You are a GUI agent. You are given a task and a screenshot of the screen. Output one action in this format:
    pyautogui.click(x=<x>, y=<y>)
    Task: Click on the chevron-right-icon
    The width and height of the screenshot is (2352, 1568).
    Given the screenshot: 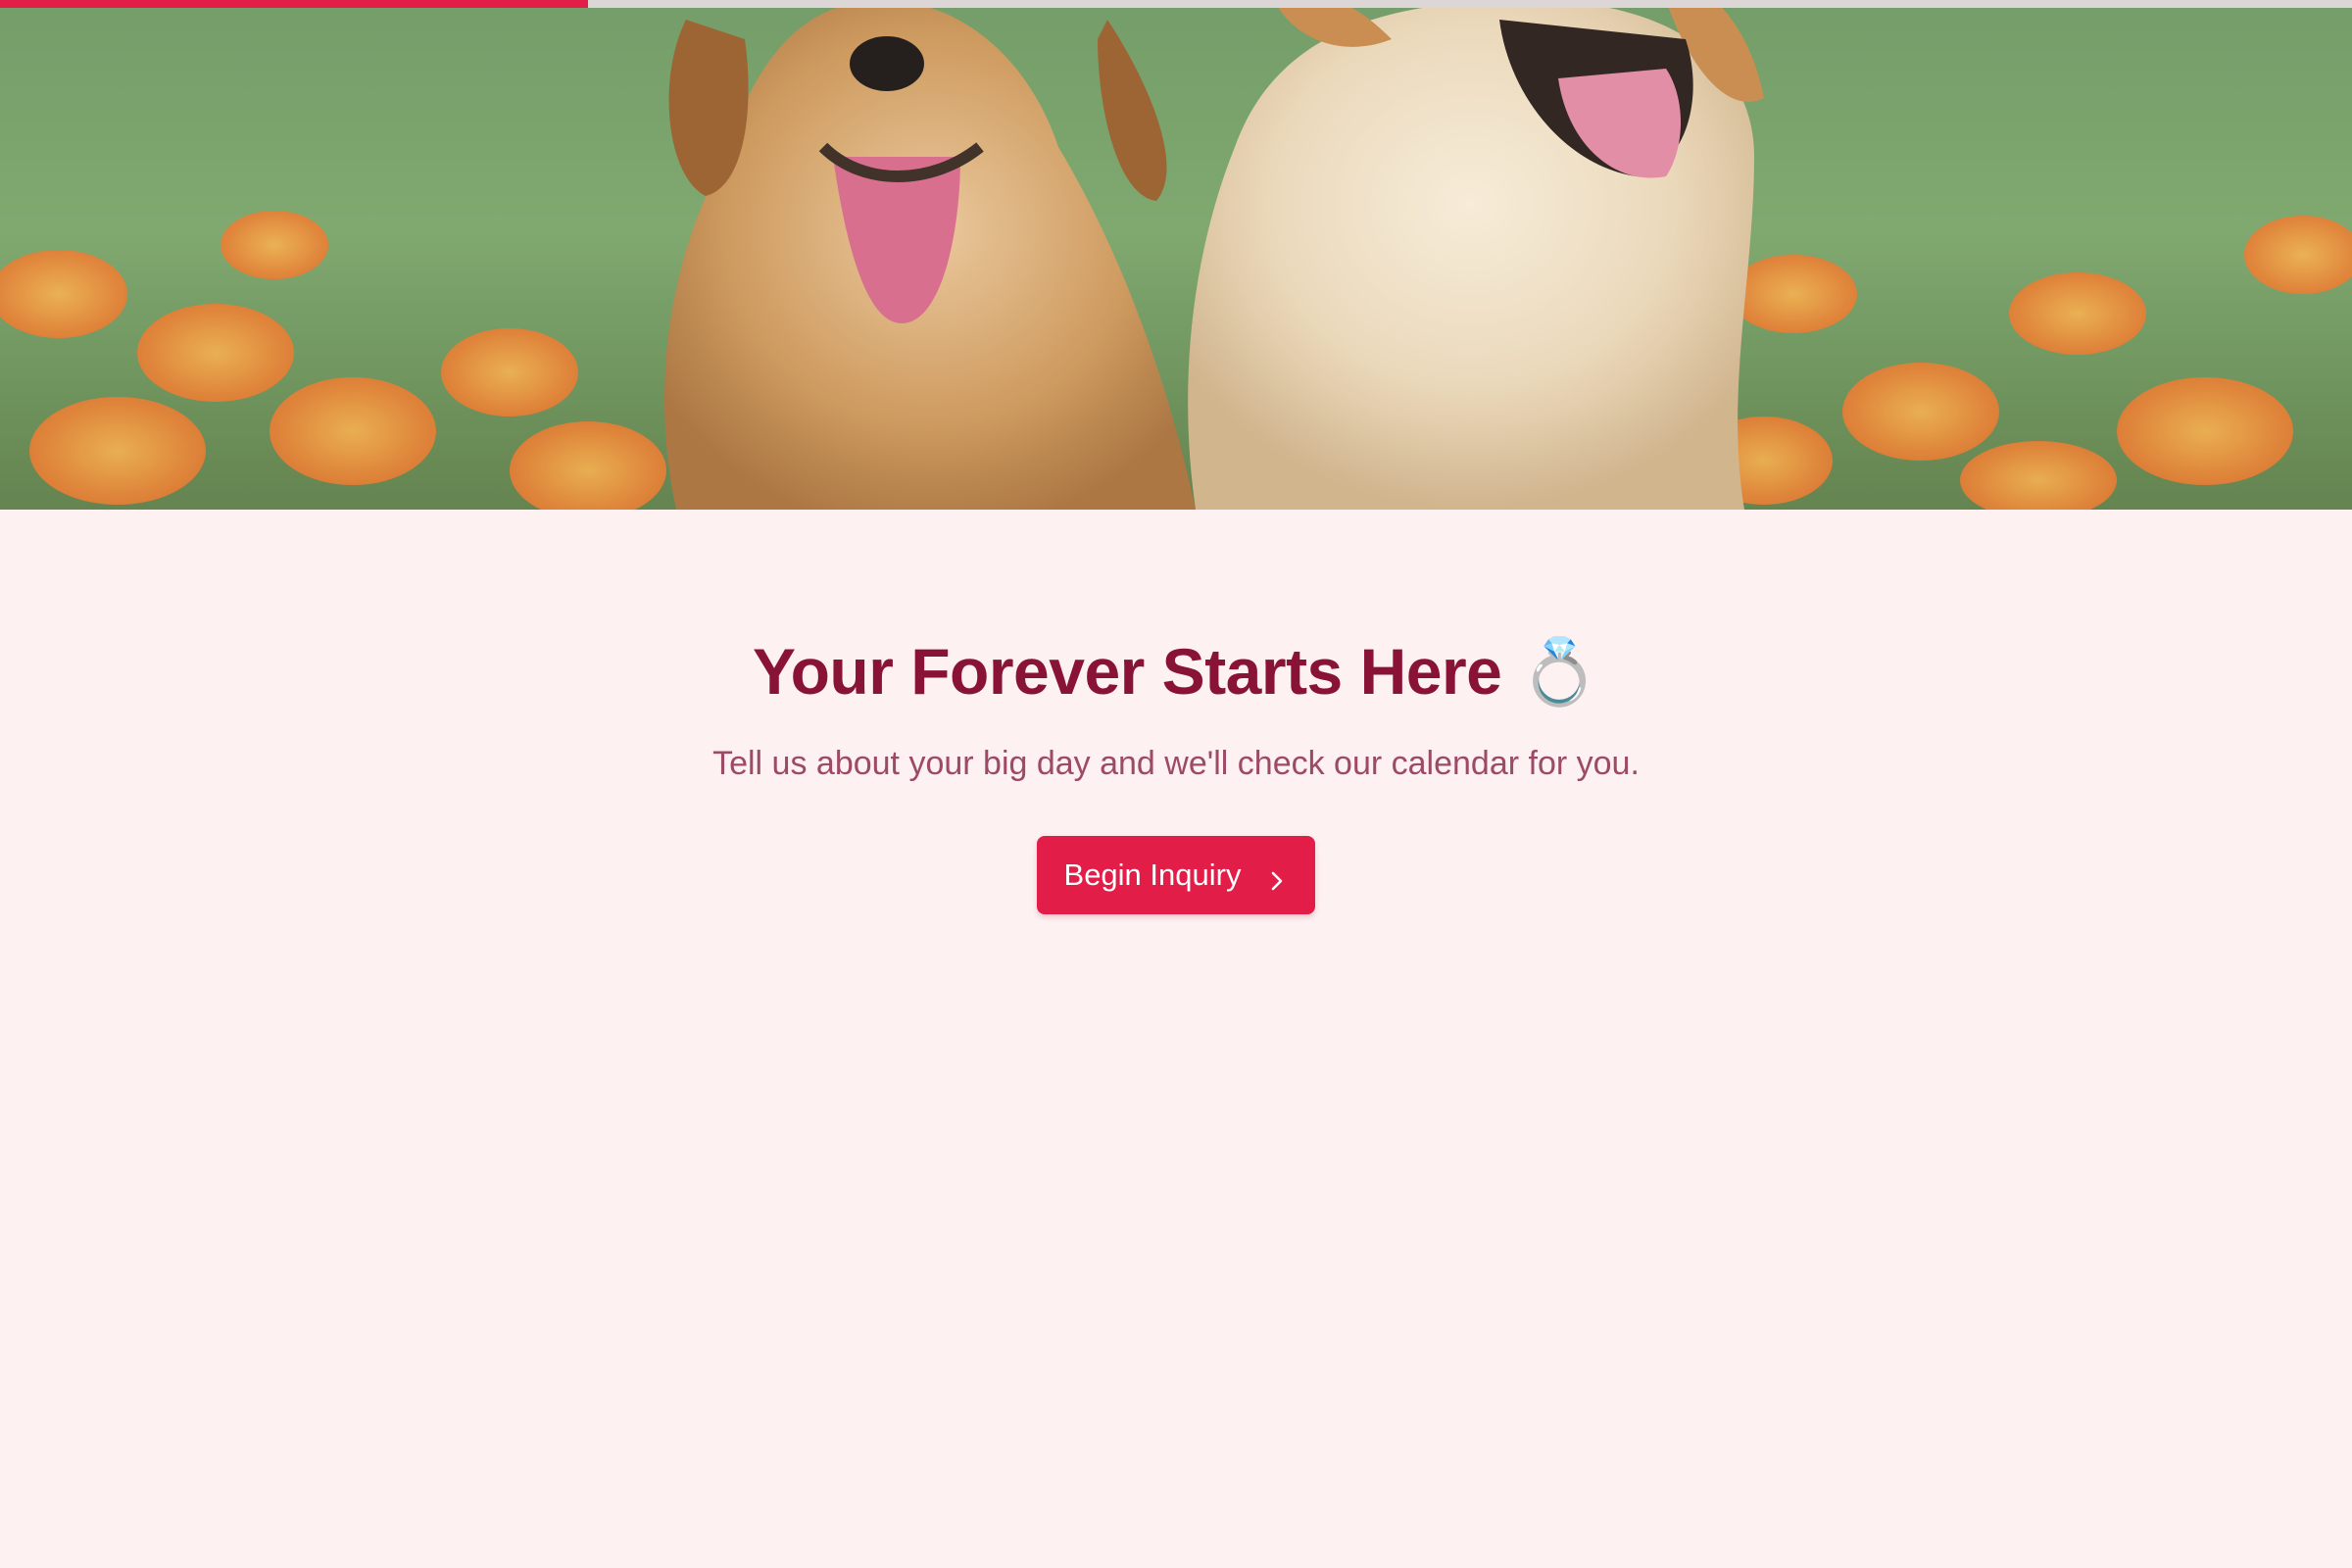 What is the action you would take?
    pyautogui.click(x=1277, y=877)
    